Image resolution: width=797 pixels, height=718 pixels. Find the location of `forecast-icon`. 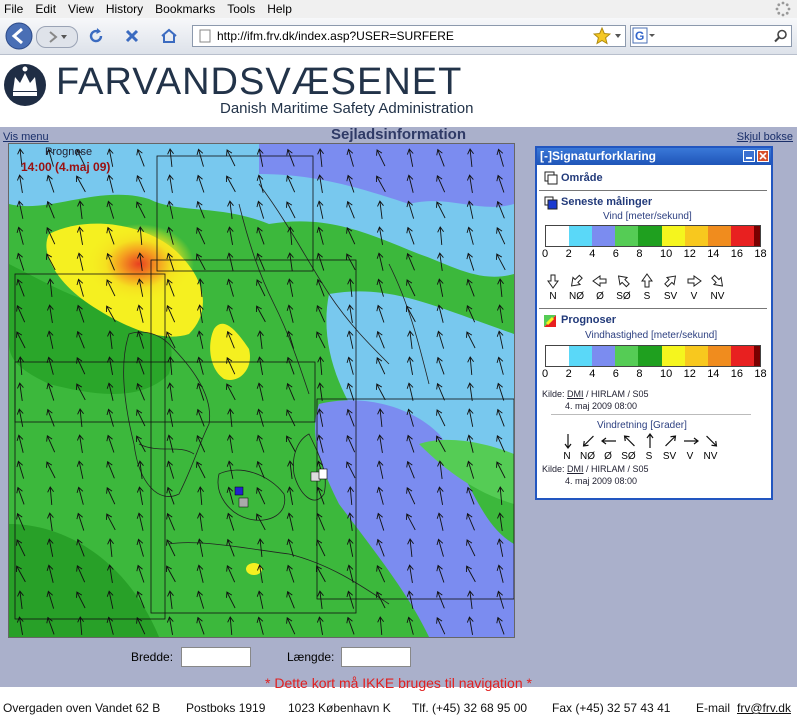

forecast-icon is located at coordinates (550, 321).